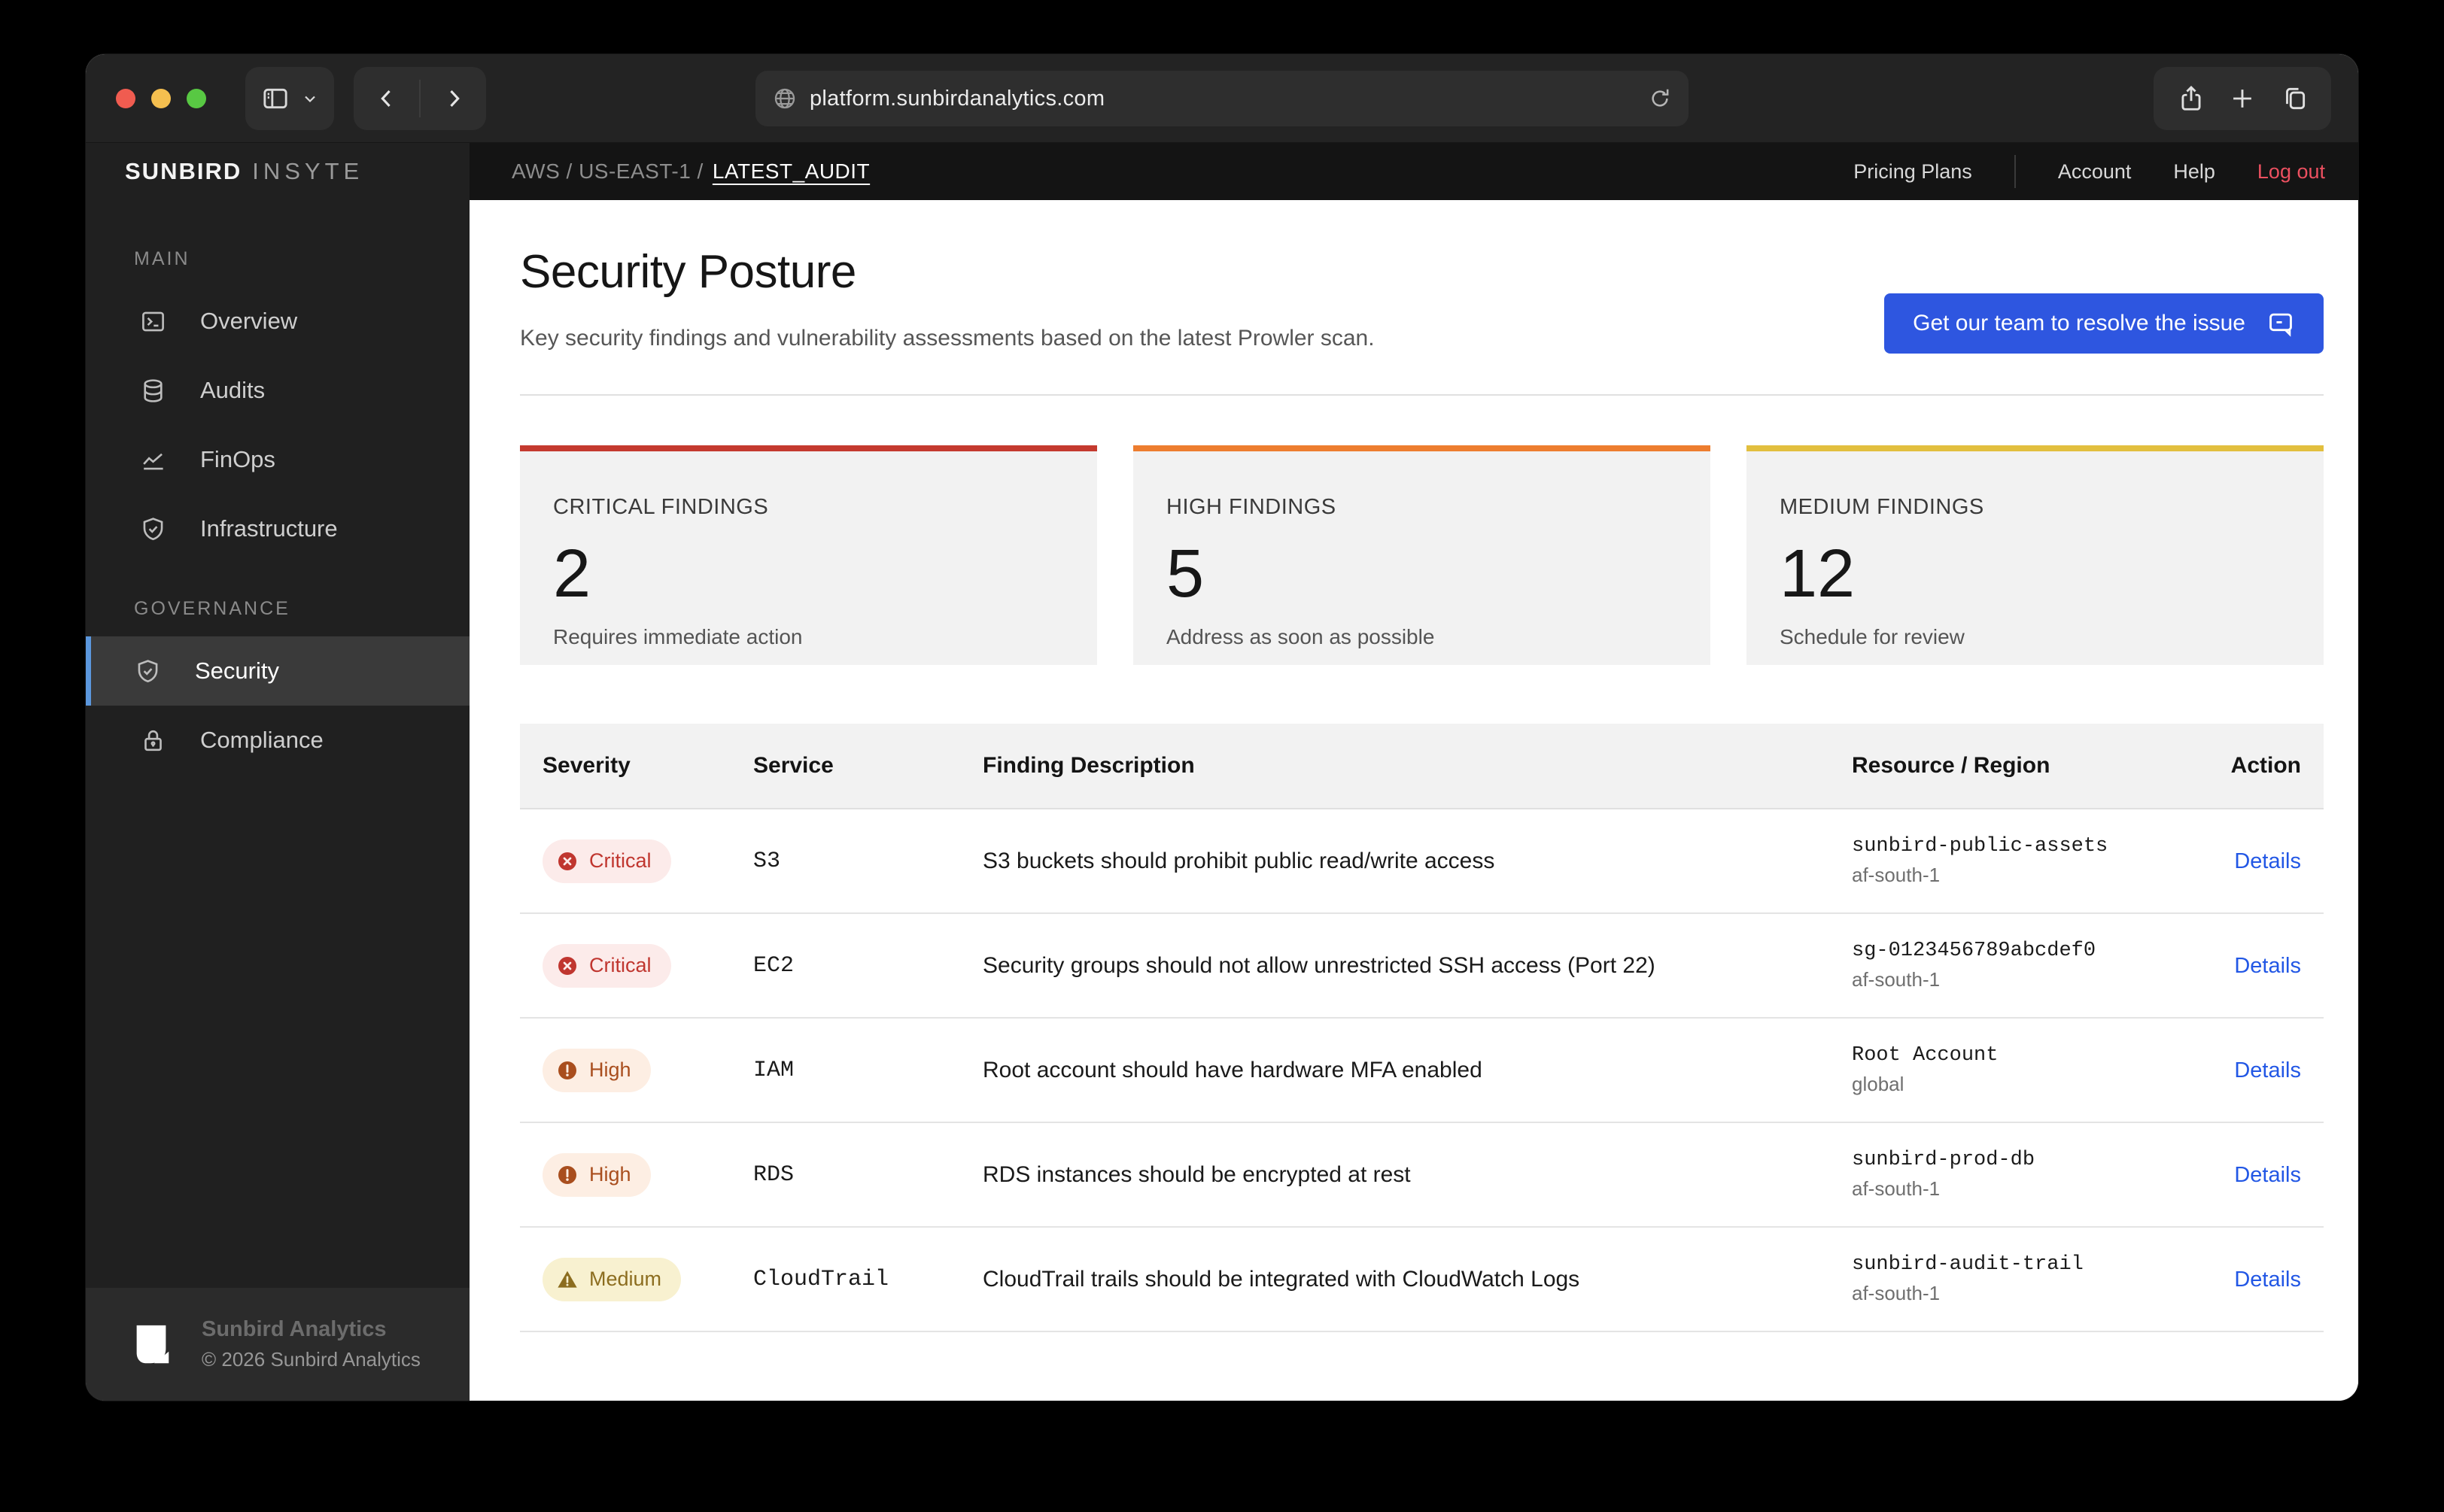 The width and height of the screenshot is (2444, 1512). I want to click on sidebar-item-security: Security, so click(278, 671).